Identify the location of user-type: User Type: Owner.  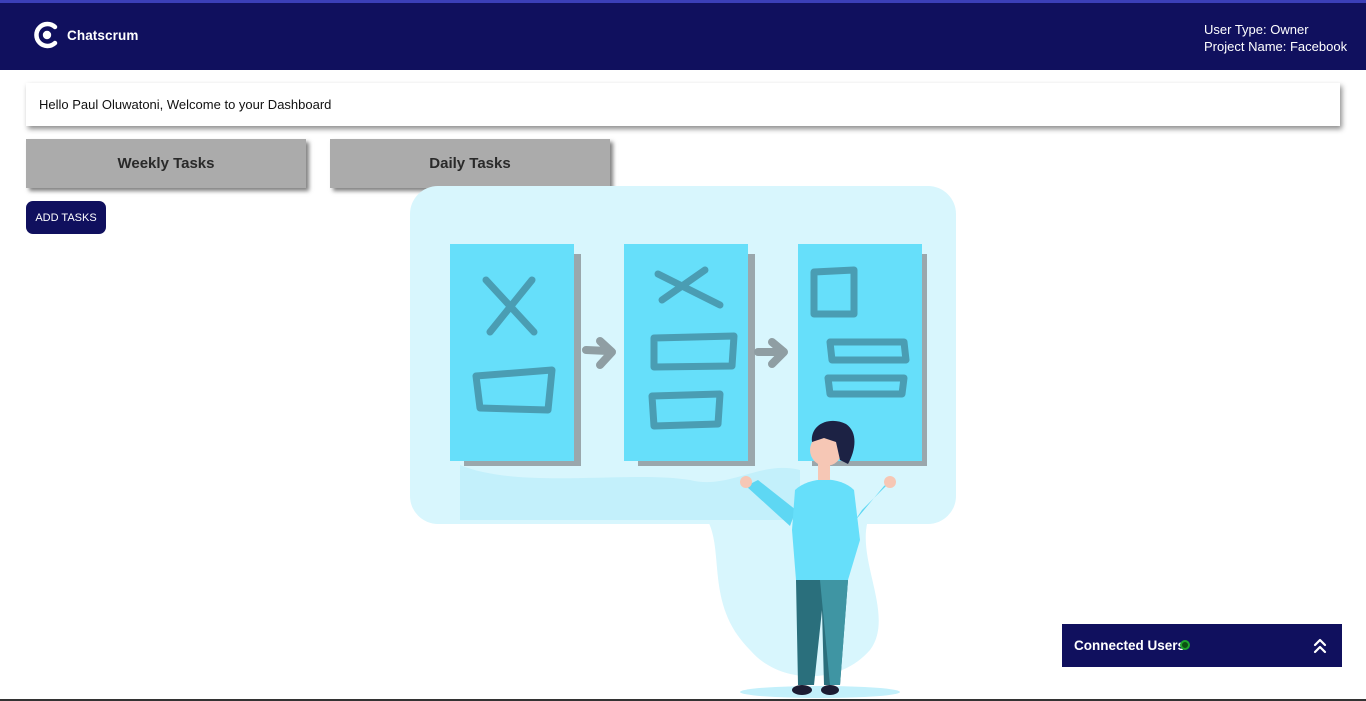
(1256, 29).